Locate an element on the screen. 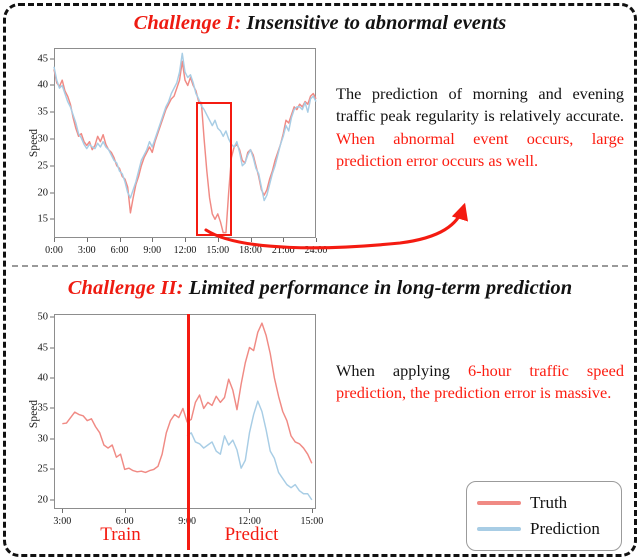  chart-2-series-layer is located at coordinates (187, 411).